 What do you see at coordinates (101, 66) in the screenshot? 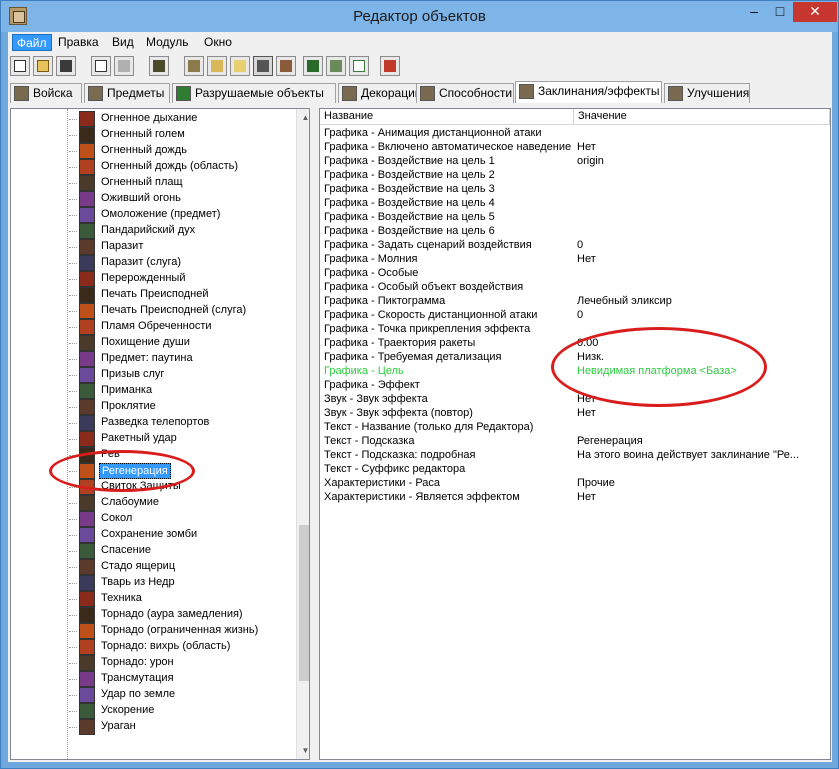
I see `copy-button` at bounding box center [101, 66].